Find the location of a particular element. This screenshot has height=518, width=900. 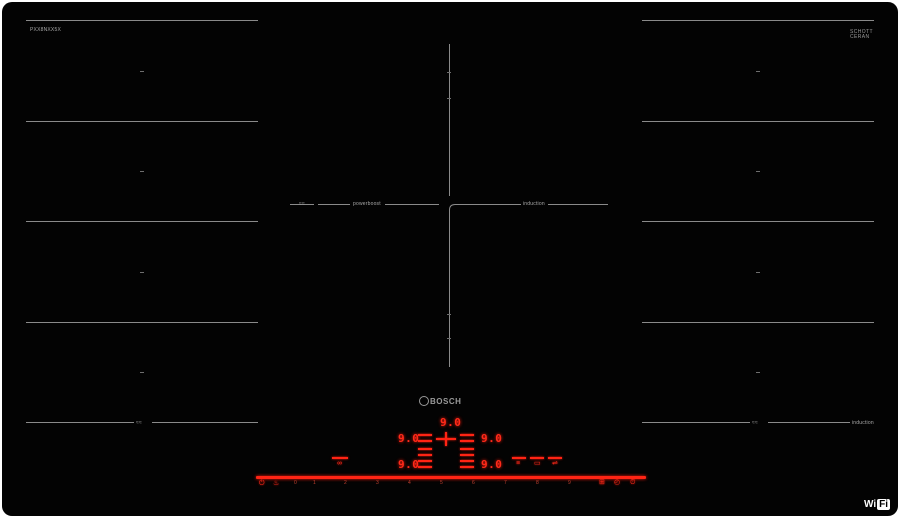

left-zone-line-5b is located at coordinates (205, 422).